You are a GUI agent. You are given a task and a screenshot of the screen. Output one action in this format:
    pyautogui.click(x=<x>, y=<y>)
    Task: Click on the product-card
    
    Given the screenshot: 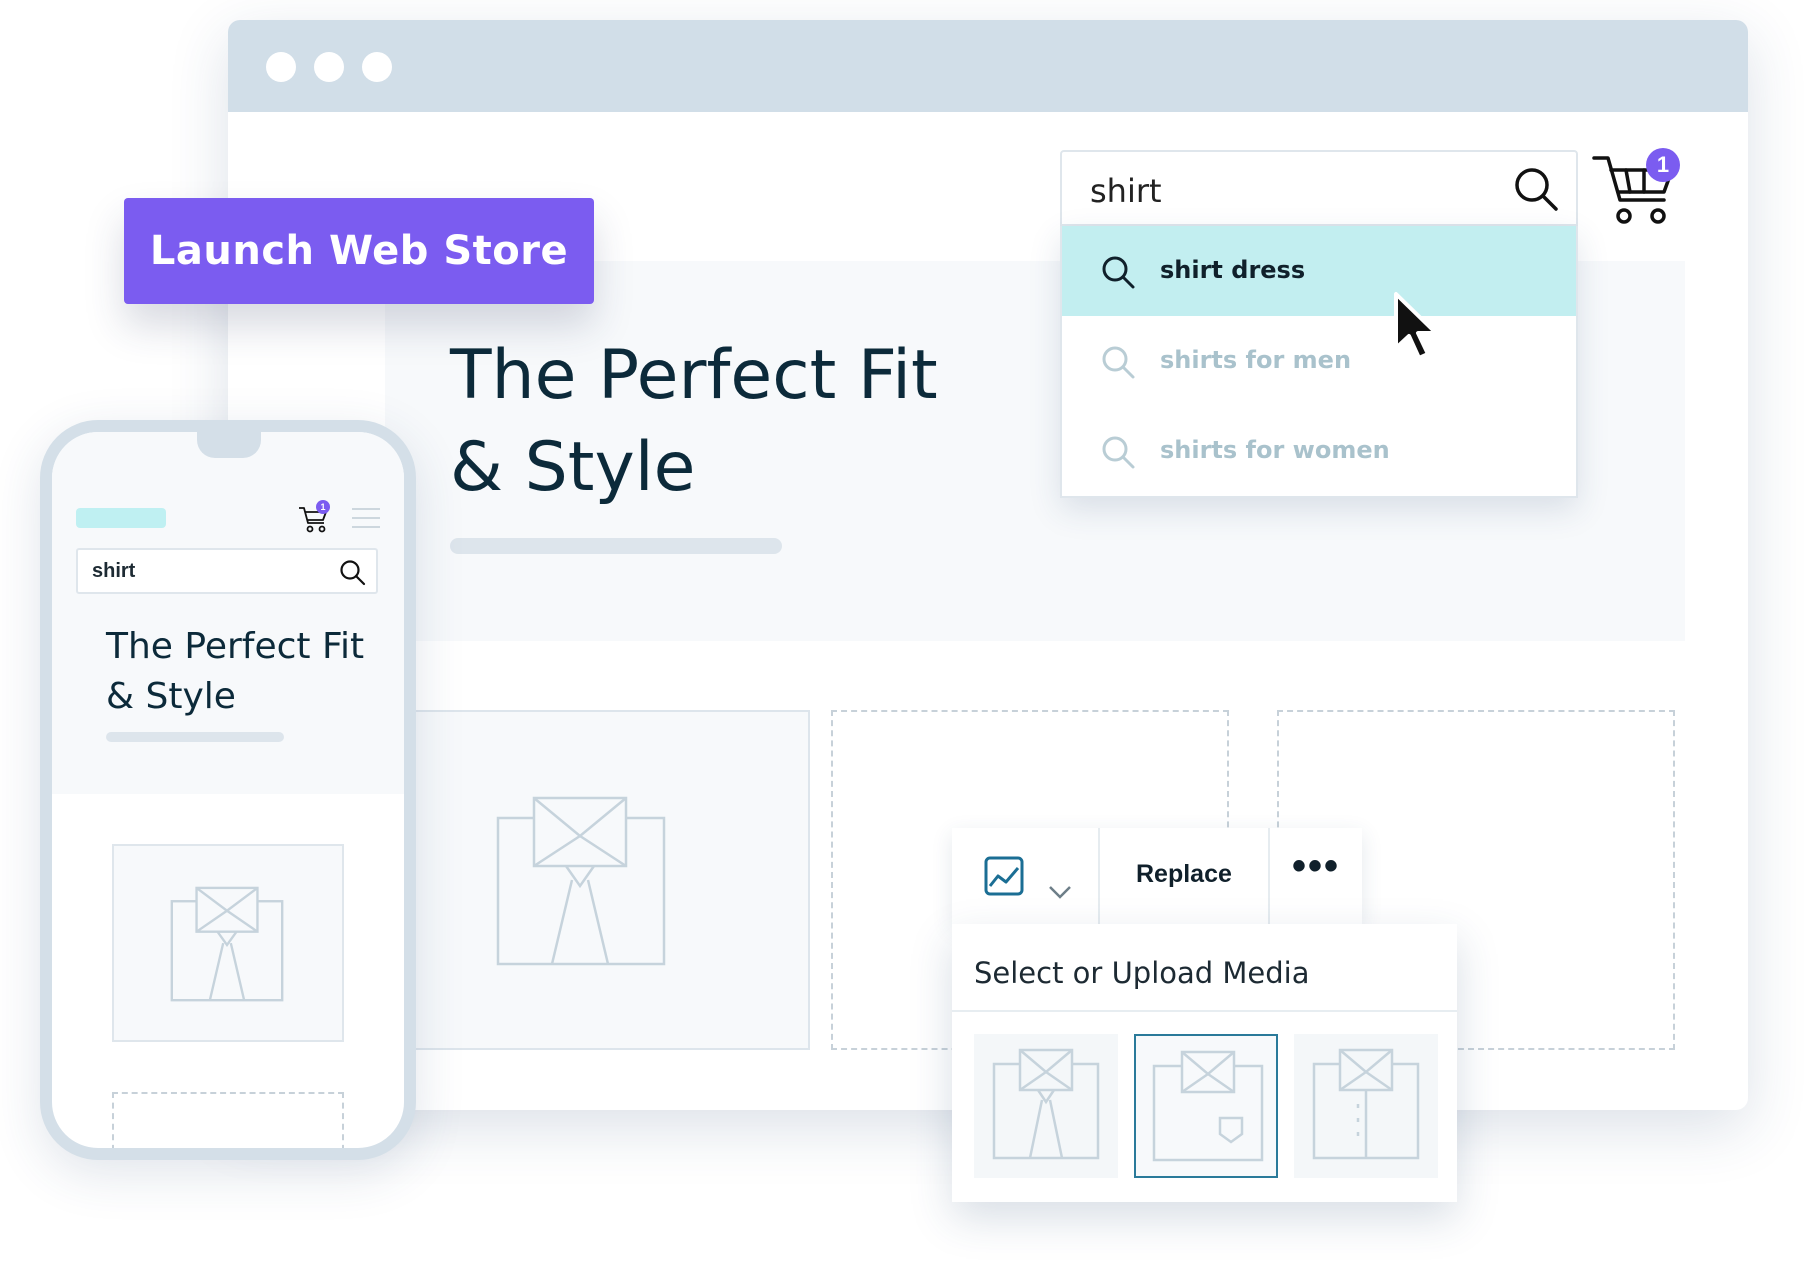 What is the action you would take?
    pyautogui.click(x=611, y=880)
    